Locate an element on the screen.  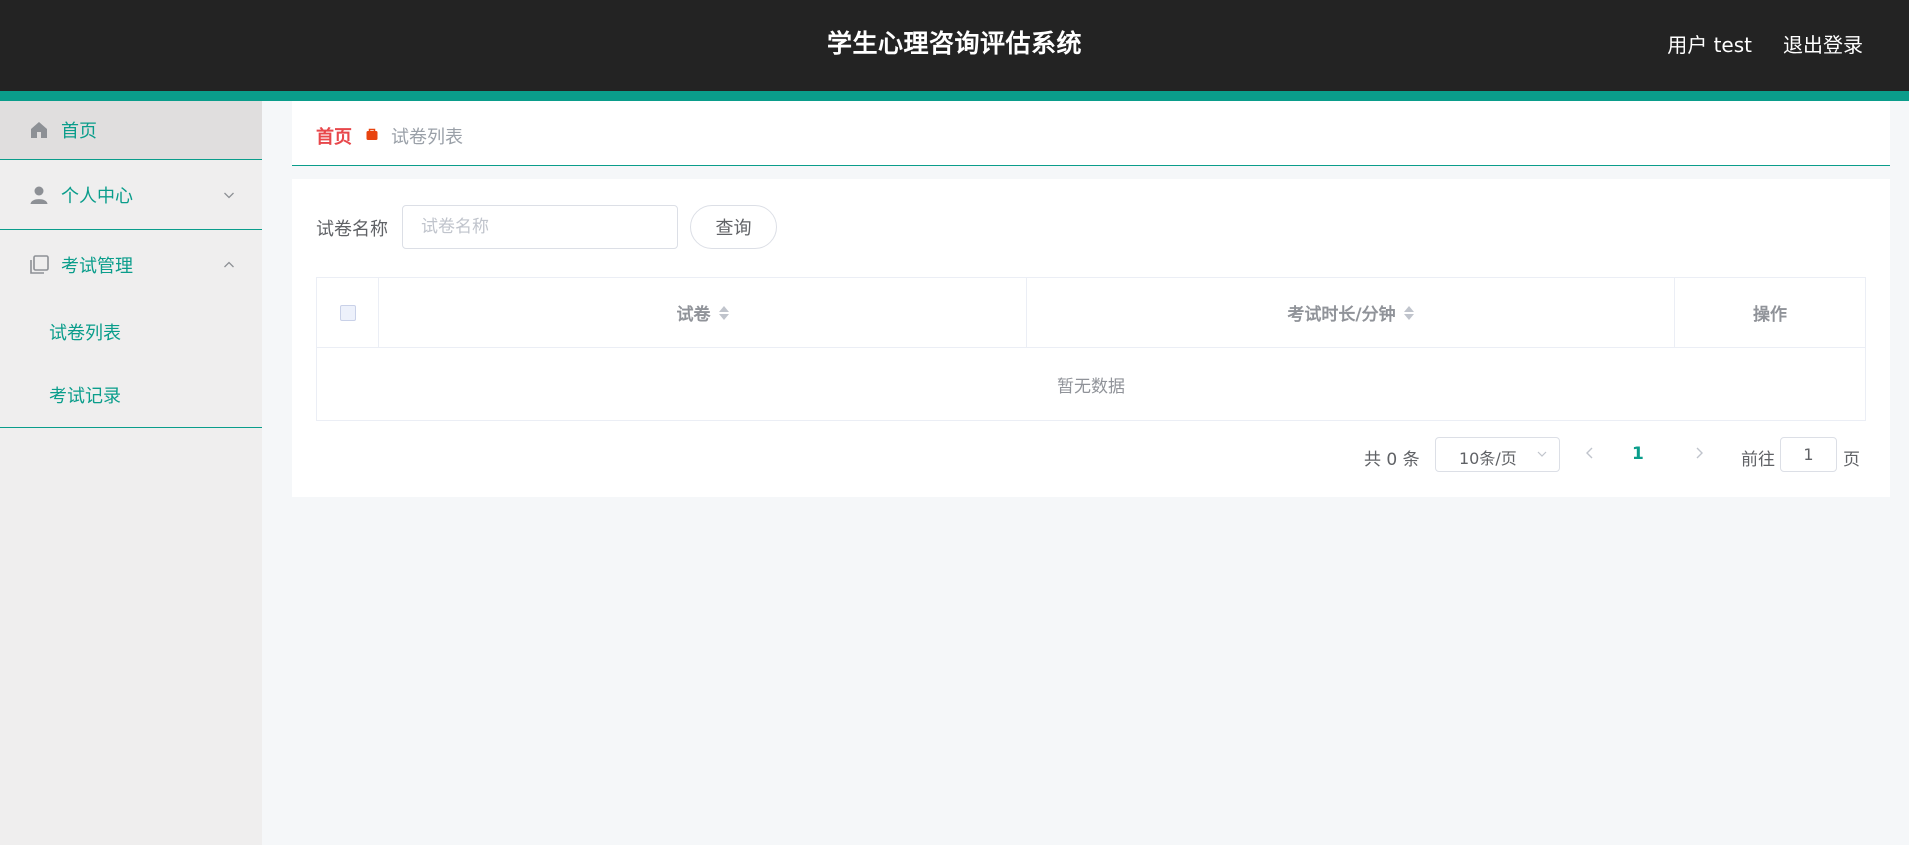
page-number-current: 1 is located at coordinates (1638, 454).